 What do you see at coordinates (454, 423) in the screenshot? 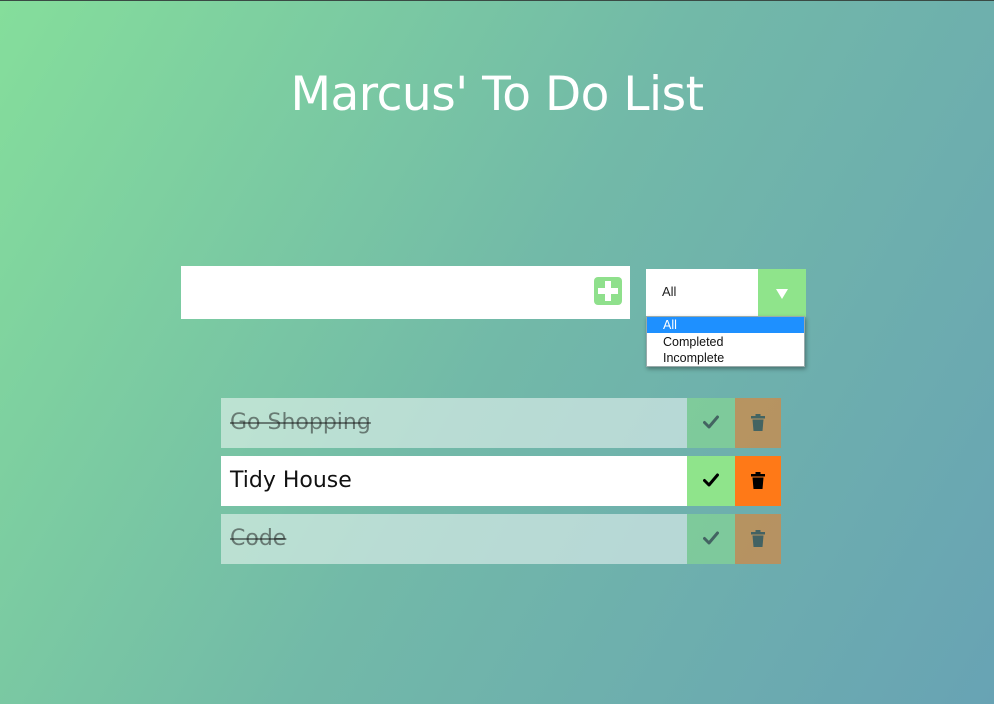
I see `todo-text-box: Go Shopping` at bounding box center [454, 423].